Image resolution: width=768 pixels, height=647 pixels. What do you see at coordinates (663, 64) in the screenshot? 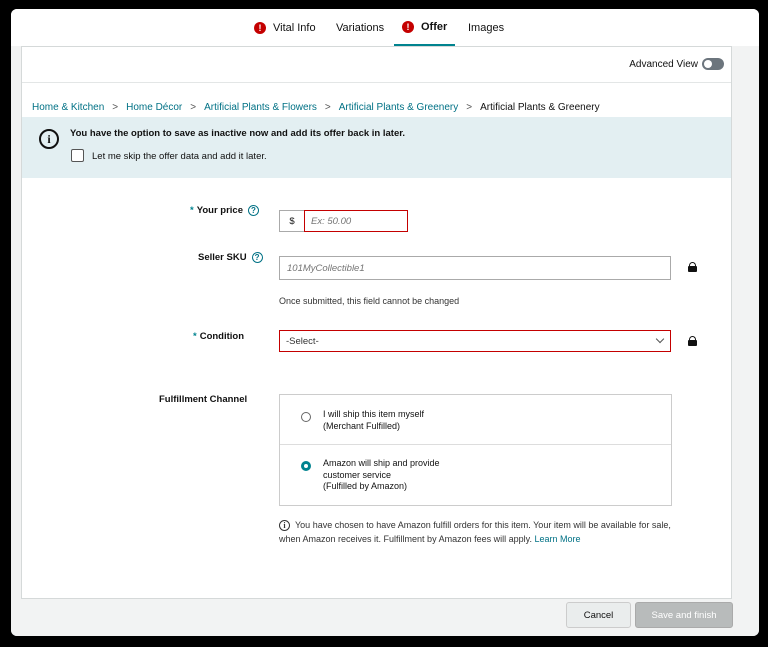
I see `advanced-view-label: Advanced View` at bounding box center [663, 64].